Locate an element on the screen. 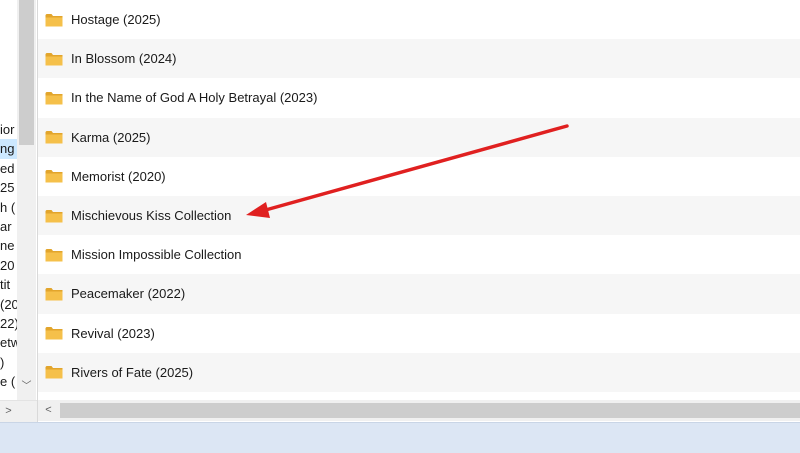 The image size is (800, 453). navigation-tree: iornged25h (arne20tit(2022)etw)e ( is located at coordinates (8, 255).